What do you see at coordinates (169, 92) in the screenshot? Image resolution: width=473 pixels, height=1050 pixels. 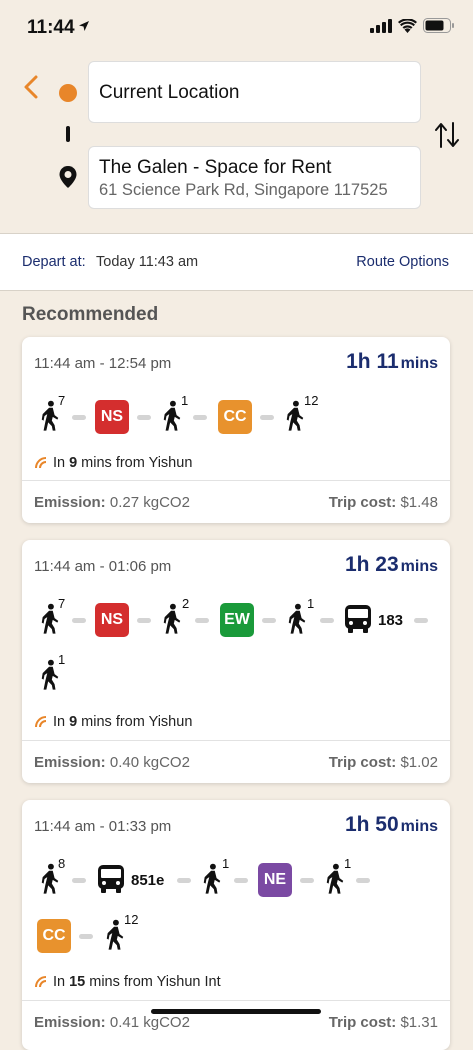 I see `origin-value: Current Location` at bounding box center [169, 92].